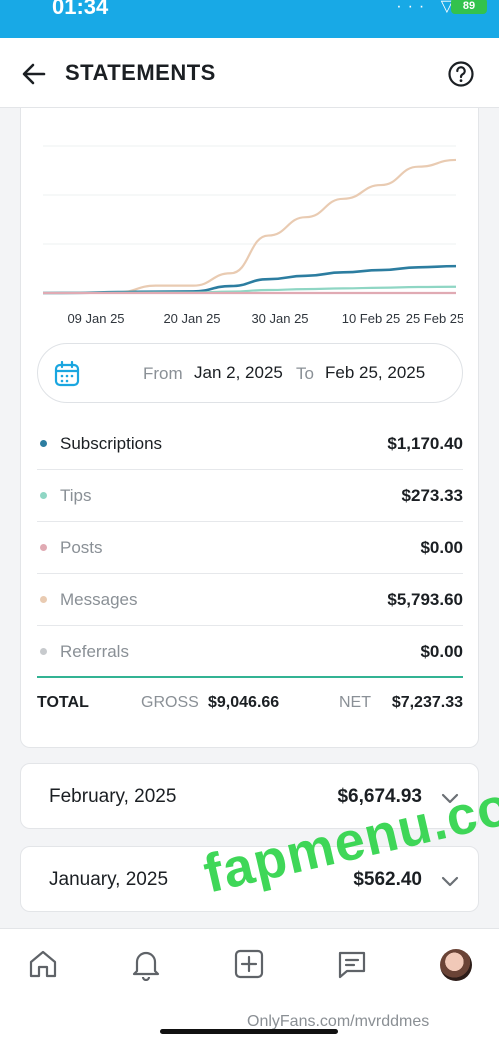 Image resolution: width=499 pixels, height=1043 pixels. What do you see at coordinates (113, 796) in the screenshot?
I see `month-name: February, 2025` at bounding box center [113, 796].